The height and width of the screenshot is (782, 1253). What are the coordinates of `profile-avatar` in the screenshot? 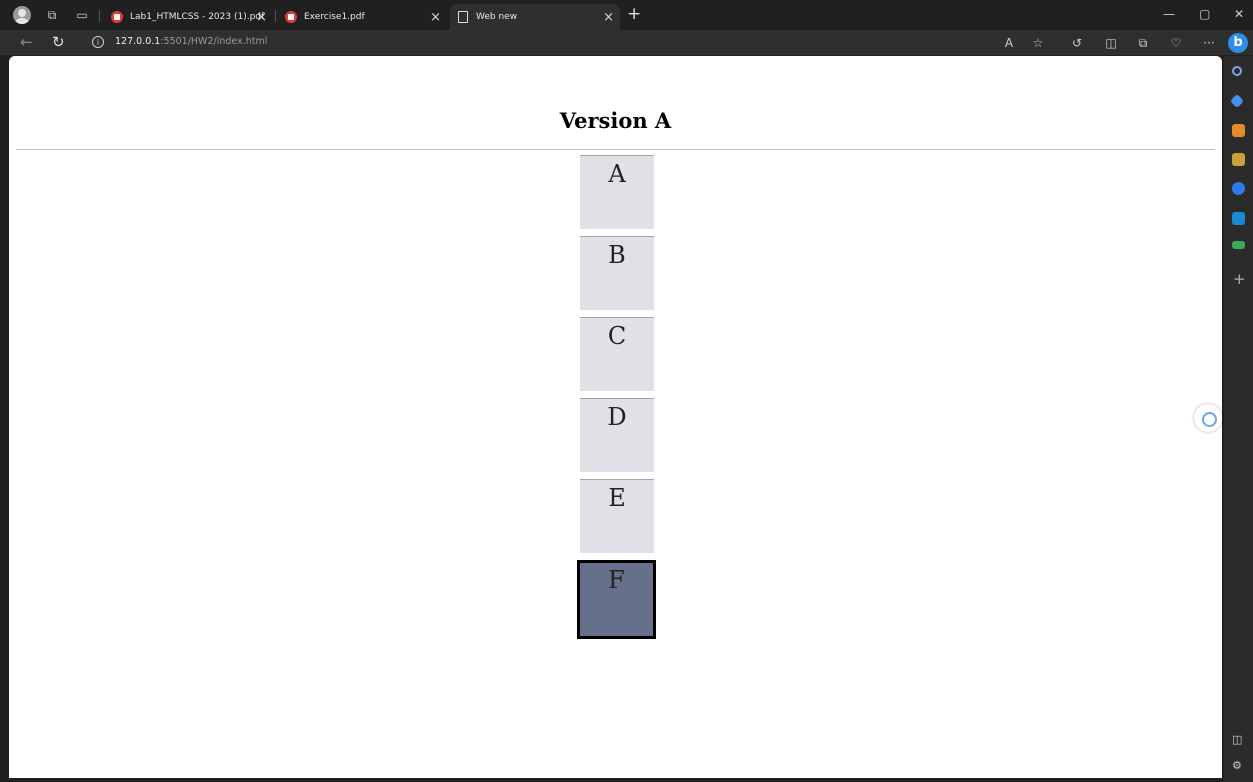 It's located at (22, 15).